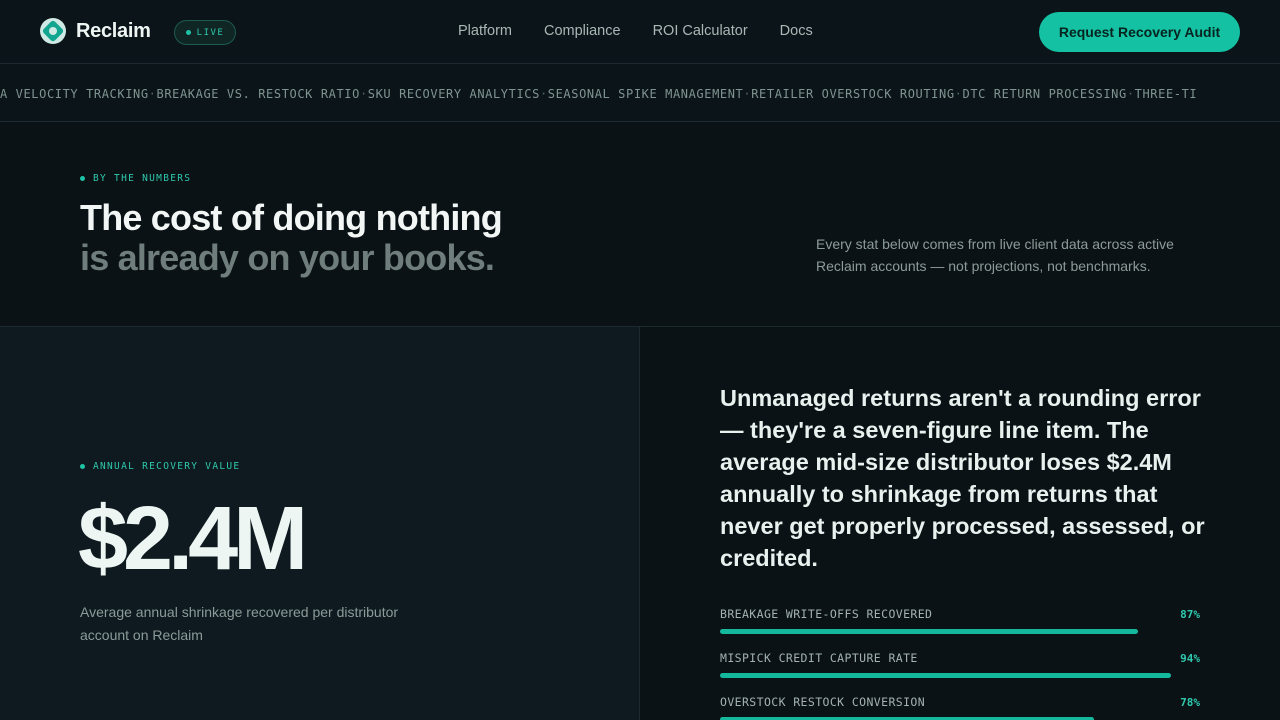 This screenshot has height=720, width=1280. What do you see at coordinates (167, 466) in the screenshot?
I see `stat-eyebrow-label: ANNUAL RECOVERY VALUE` at bounding box center [167, 466].